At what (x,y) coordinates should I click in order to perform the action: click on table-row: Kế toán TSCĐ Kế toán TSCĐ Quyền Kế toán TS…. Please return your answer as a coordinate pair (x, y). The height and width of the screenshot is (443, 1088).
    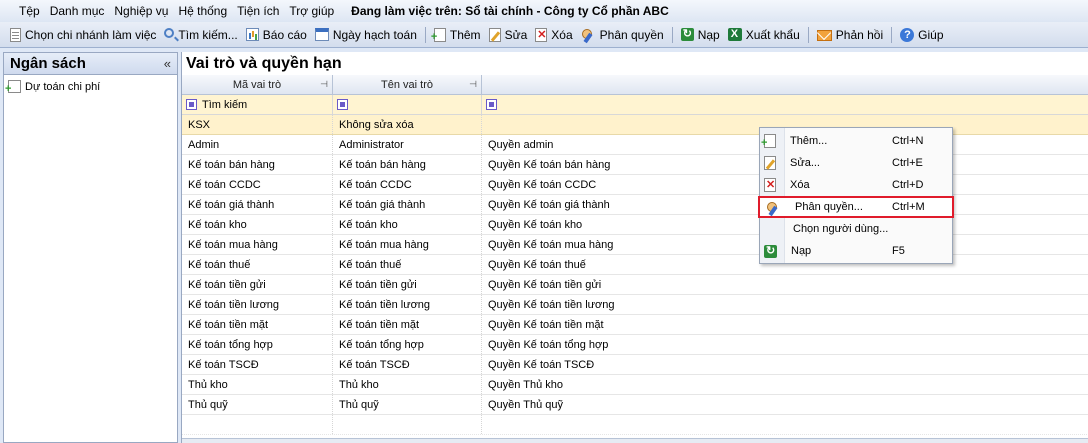
    Looking at the image, I should click on (635, 365).